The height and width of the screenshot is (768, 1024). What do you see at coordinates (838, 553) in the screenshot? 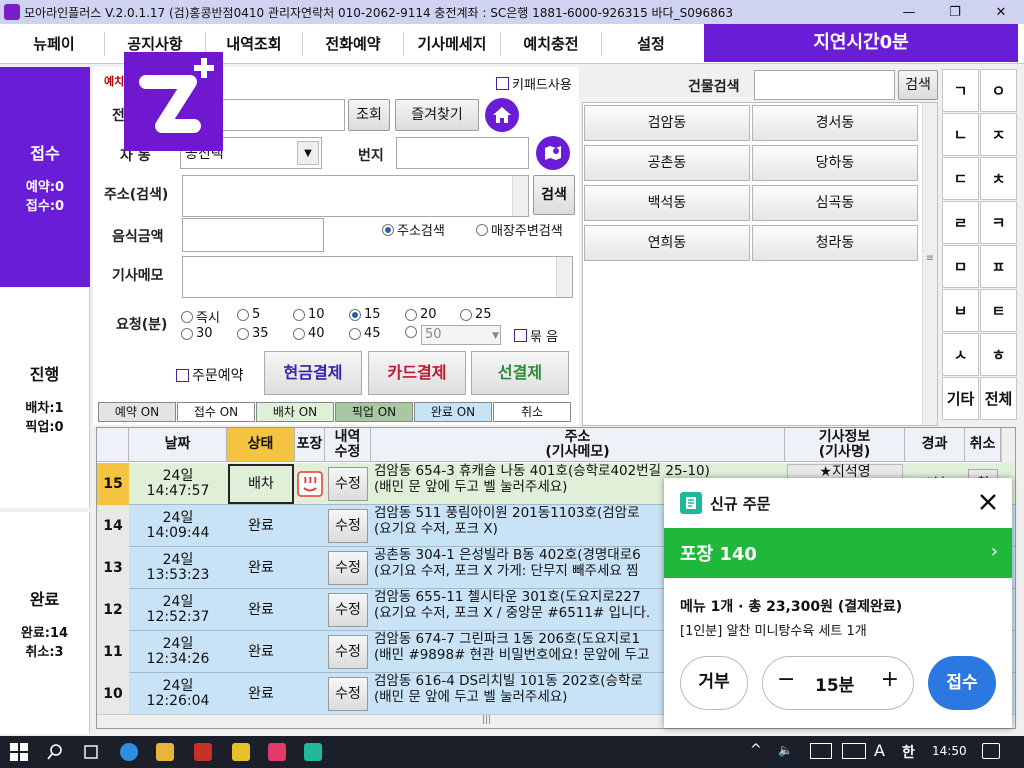
I see `order-banner: 포장 140 ›` at bounding box center [838, 553].